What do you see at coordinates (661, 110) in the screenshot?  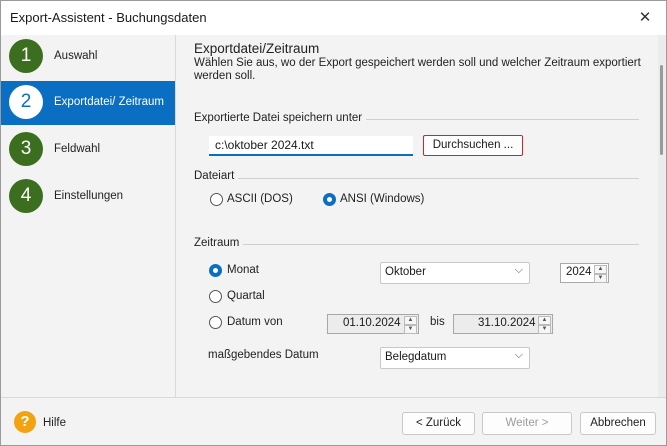 I see `scrollbar-thumb` at bounding box center [661, 110].